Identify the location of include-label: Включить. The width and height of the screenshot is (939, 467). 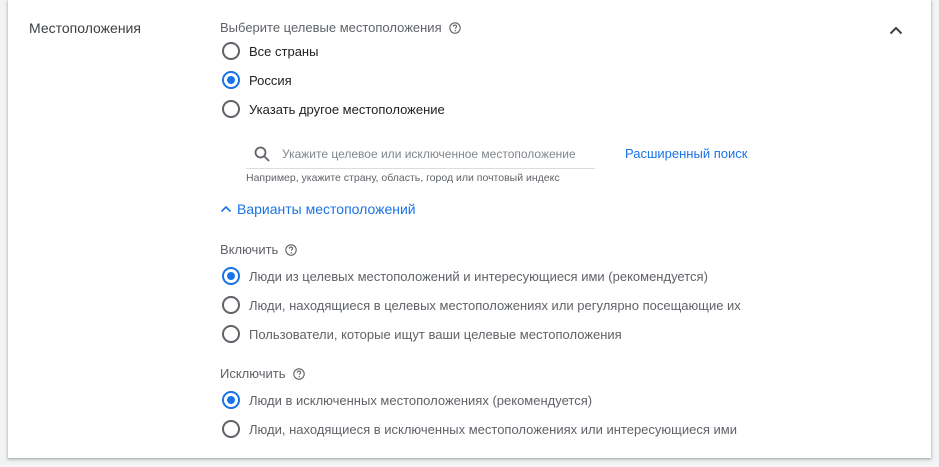
(259, 249).